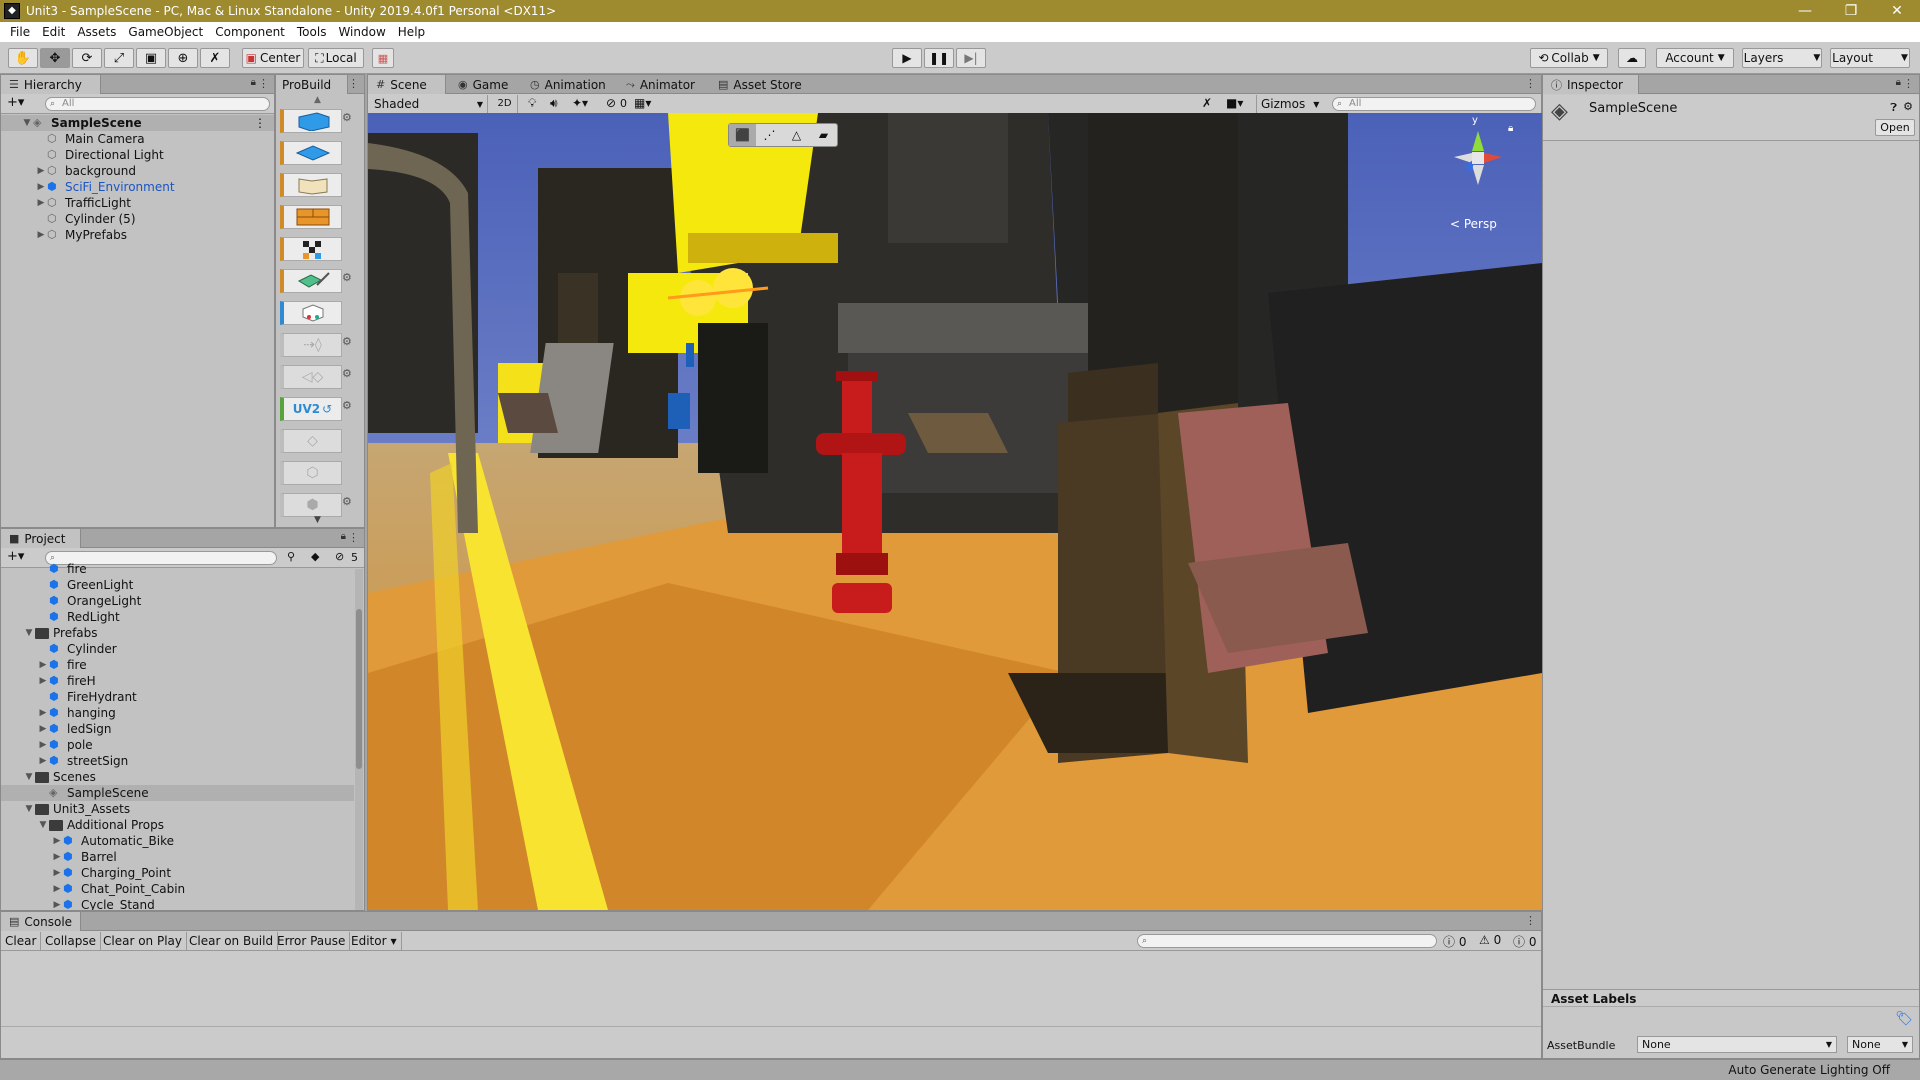 This screenshot has height=1080, width=1920. Describe the element at coordinates (907, 58) in the screenshot. I see `play-button: ▶` at that location.